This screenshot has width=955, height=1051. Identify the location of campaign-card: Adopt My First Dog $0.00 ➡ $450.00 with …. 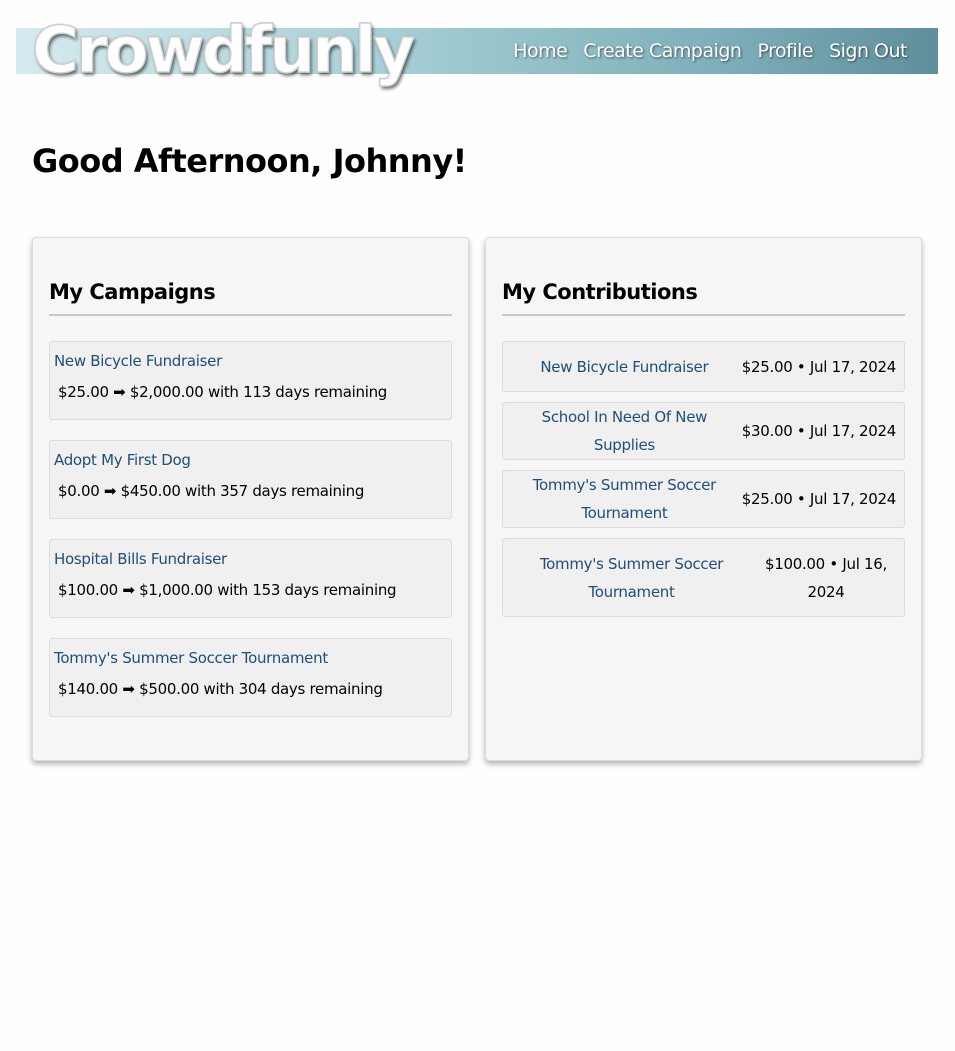
(250, 479).